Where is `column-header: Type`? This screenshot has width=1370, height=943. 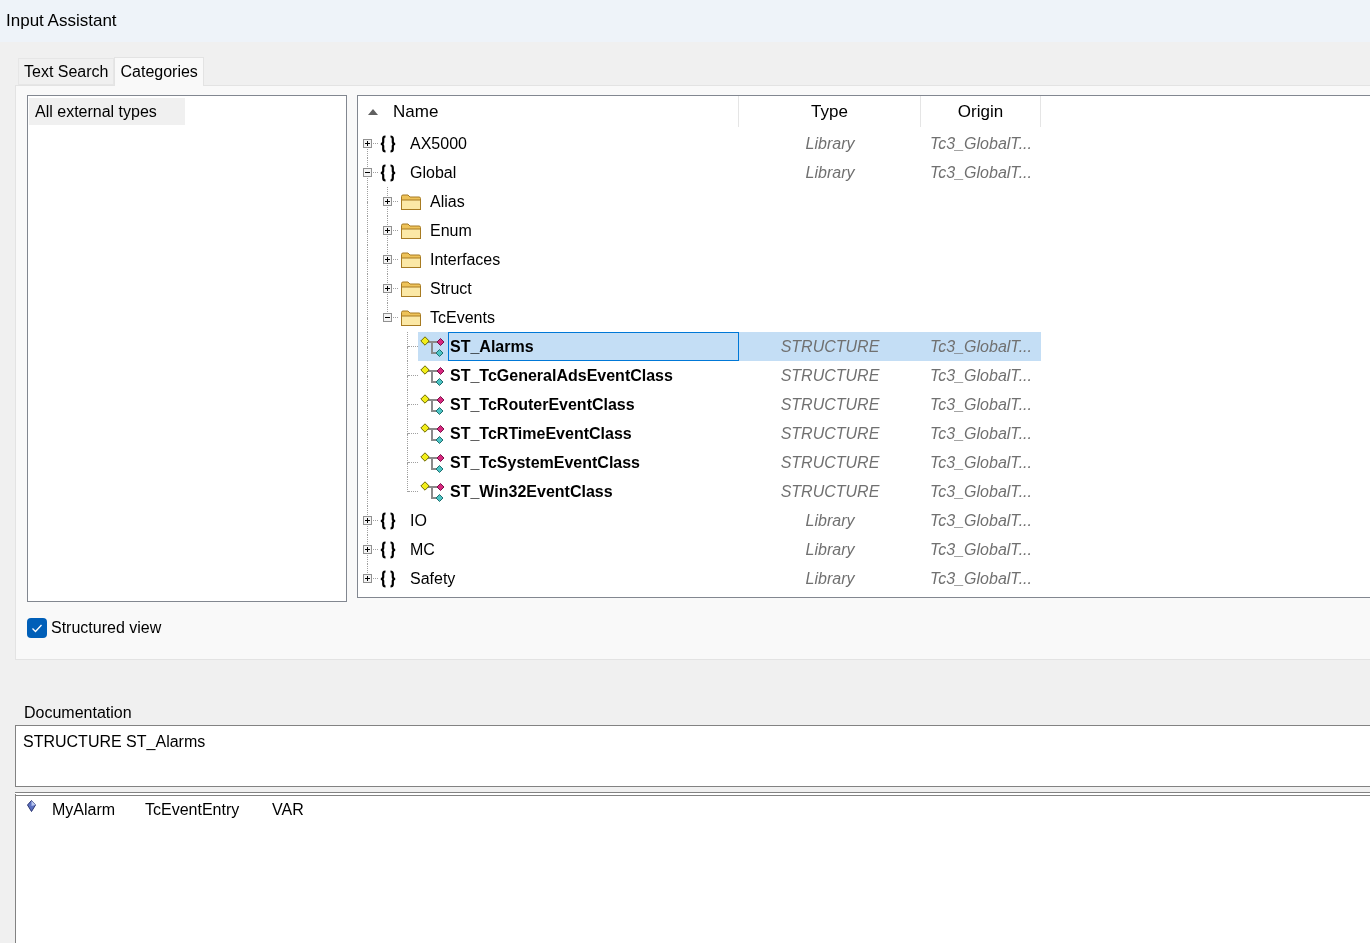
column-header: Type is located at coordinates (830, 111).